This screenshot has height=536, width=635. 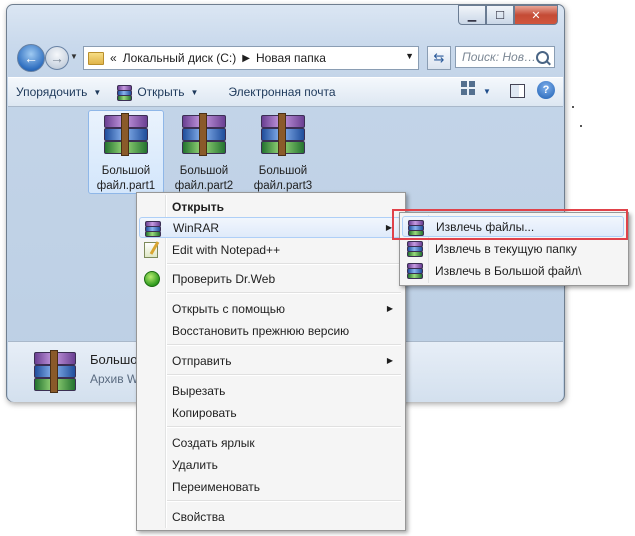 I want to click on menu-item-send-to: Отправить ▶, so click(x=270, y=360).